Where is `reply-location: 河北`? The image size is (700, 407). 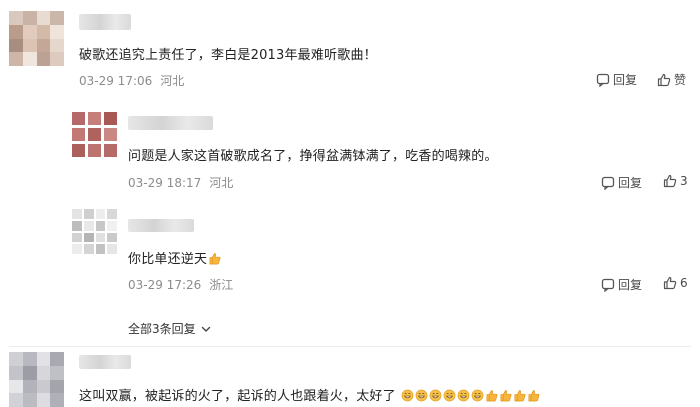
reply-location: 河北 is located at coordinates (221, 183).